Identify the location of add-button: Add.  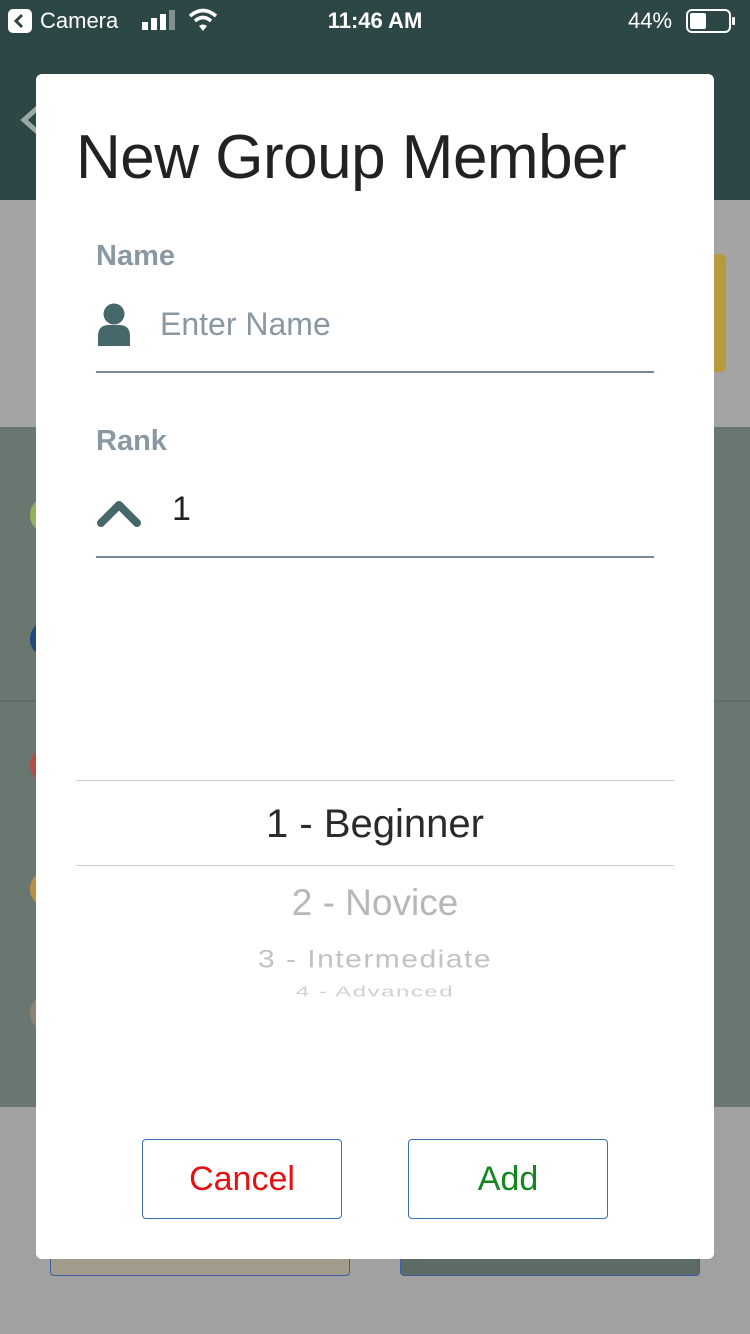
(508, 1179).